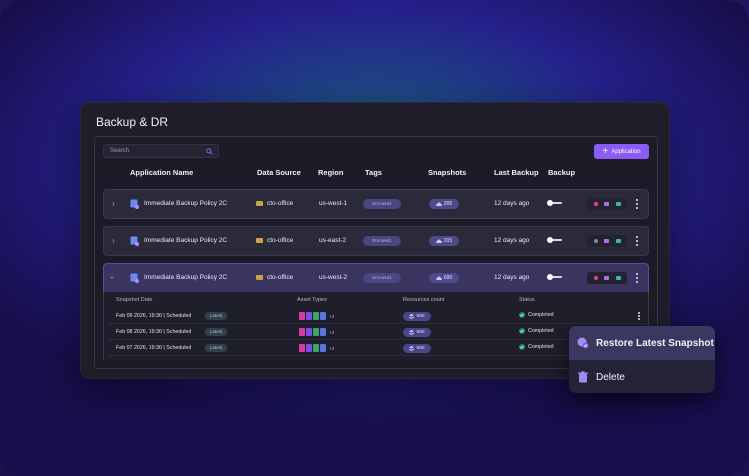 This screenshot has width=749, height=476. Describe the element at coordinates (154, 332) in the screenshot. I see `snapshot-date: Feb 08 2026, 19:30 | Scheduled` at that location.